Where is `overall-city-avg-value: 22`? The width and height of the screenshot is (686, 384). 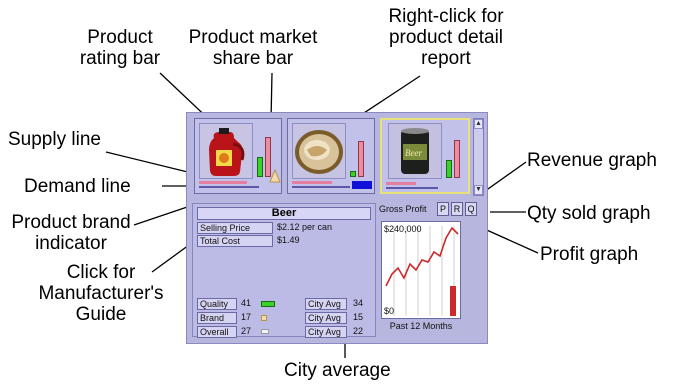
overall-city-avg-value: 22 is located at coordinates (358, 331).